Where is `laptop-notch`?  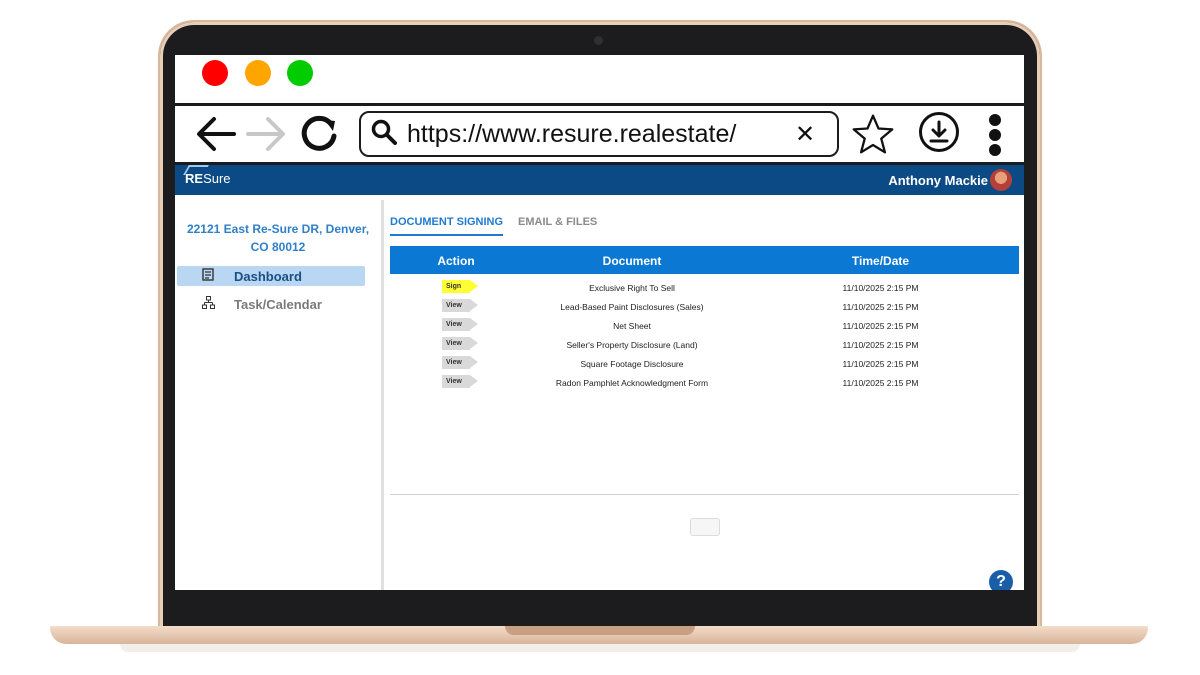 laptop-notch is located at coordinates (600, 630).